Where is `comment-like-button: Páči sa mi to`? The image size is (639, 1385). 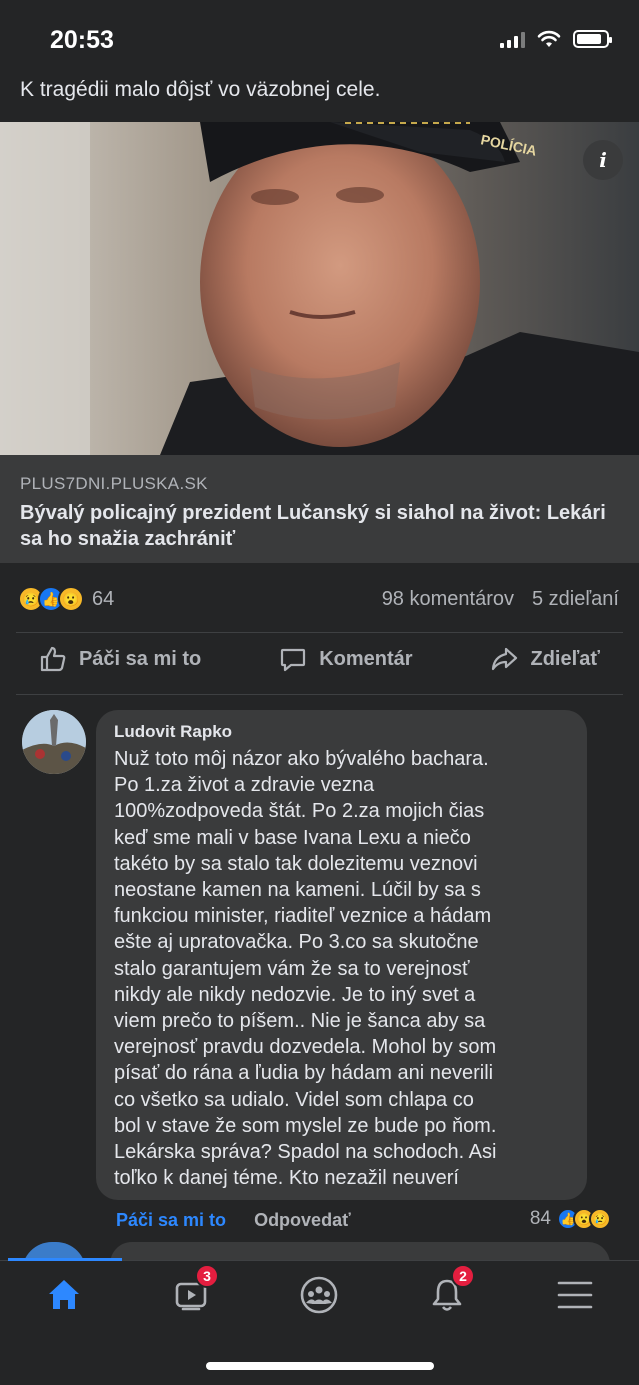 comment-like-button: Páči sa mi to is located at coordinates (171, 1220).